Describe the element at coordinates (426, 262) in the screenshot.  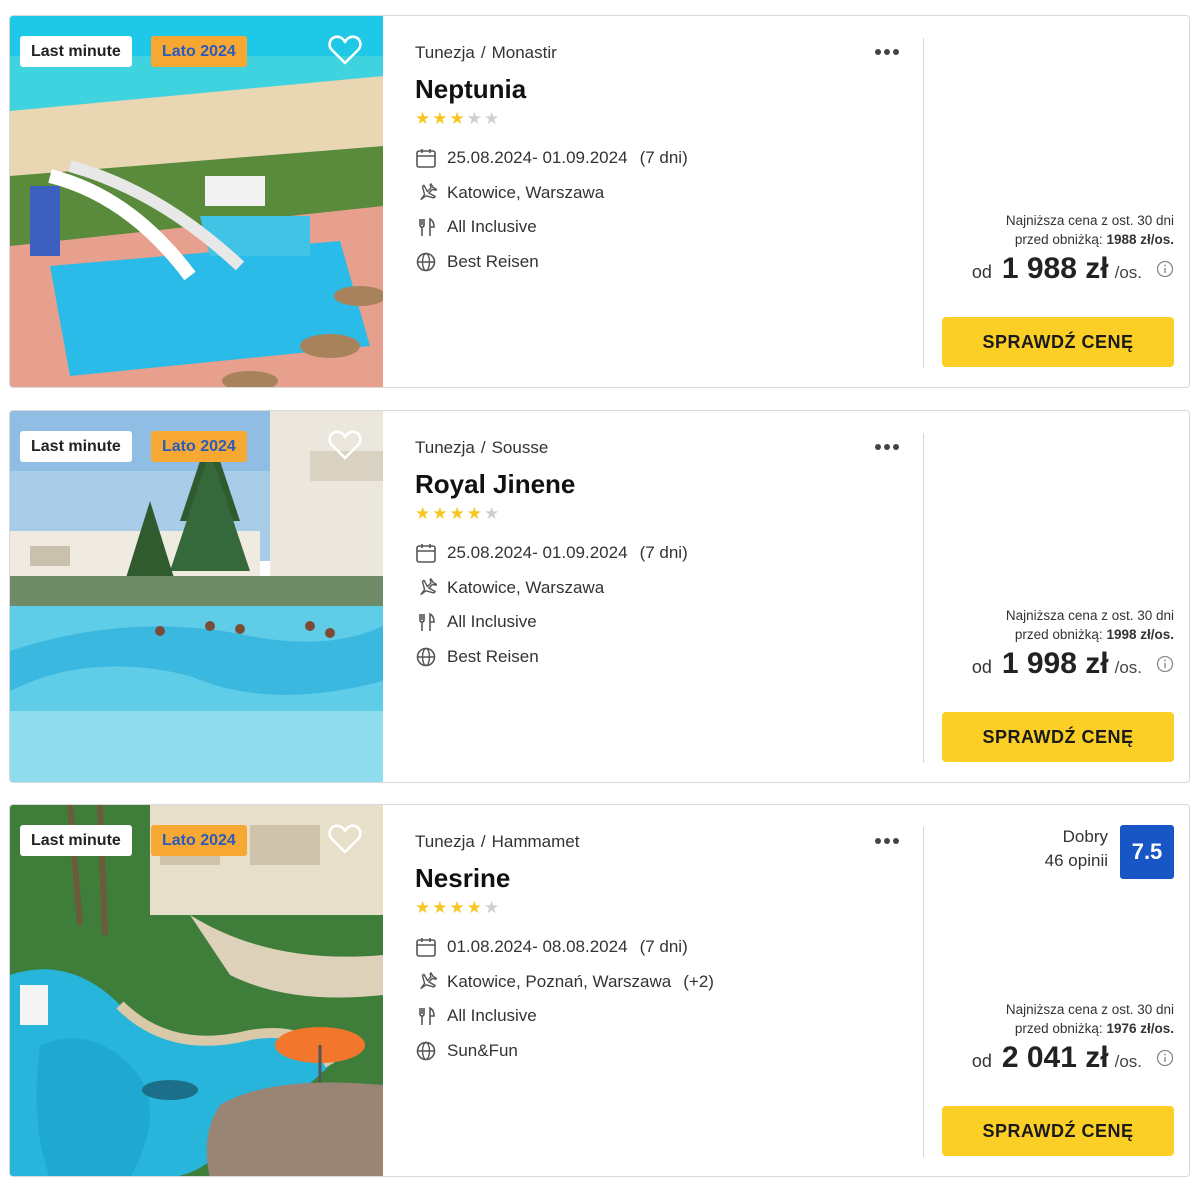
I see `globe-icon` at that location.